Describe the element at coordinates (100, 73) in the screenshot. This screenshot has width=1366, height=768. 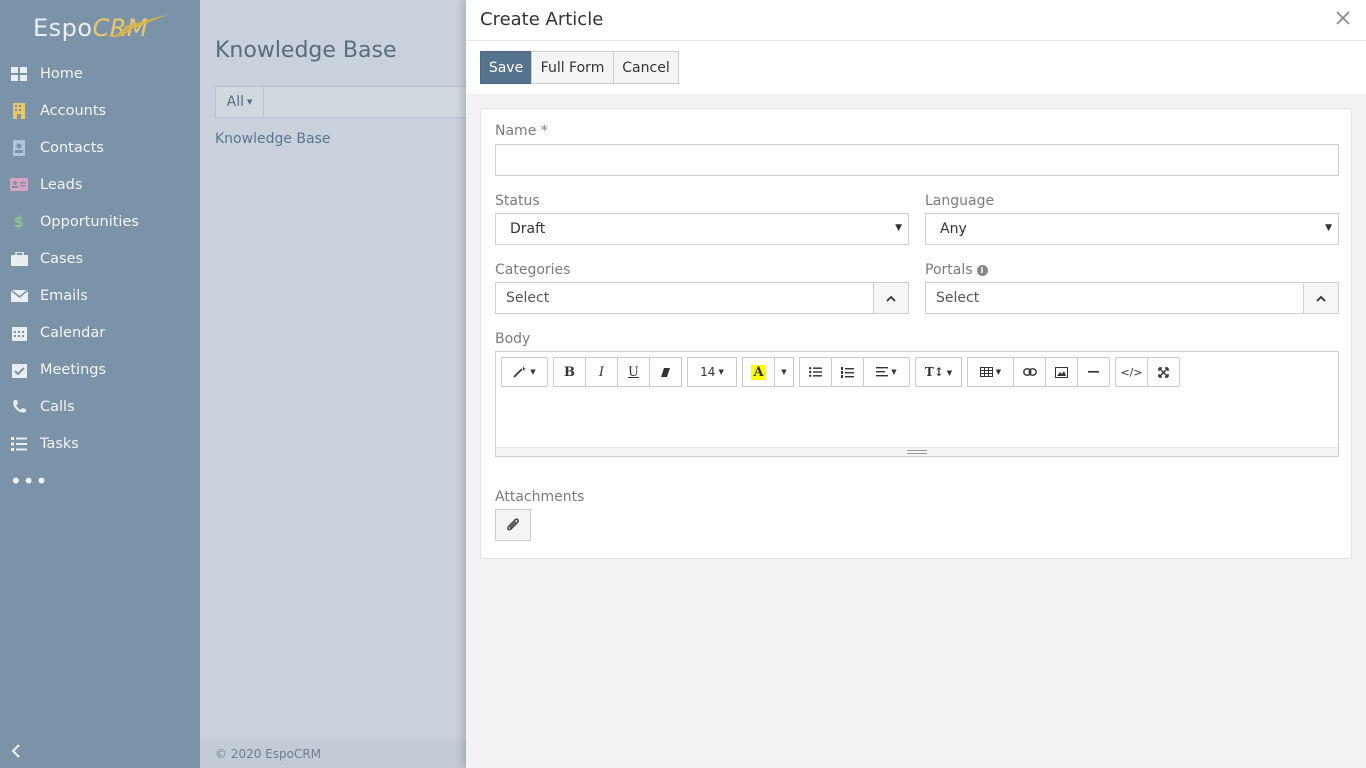
I see `sidebar-item-home: Home` at that location.